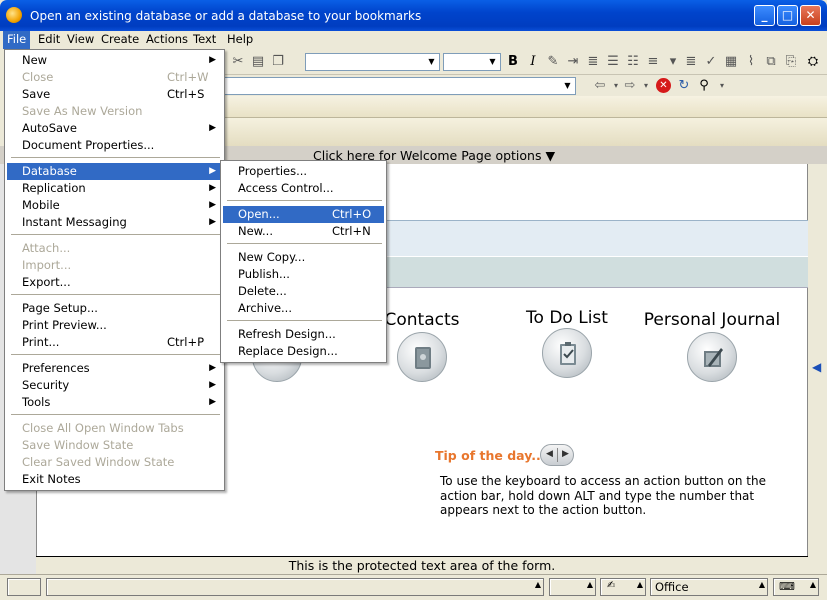 This screenshot has height=600, width=827. Describe the element at coordinates (238, 62) in the screenshot. I see `cut-icon: ✂` at that location.